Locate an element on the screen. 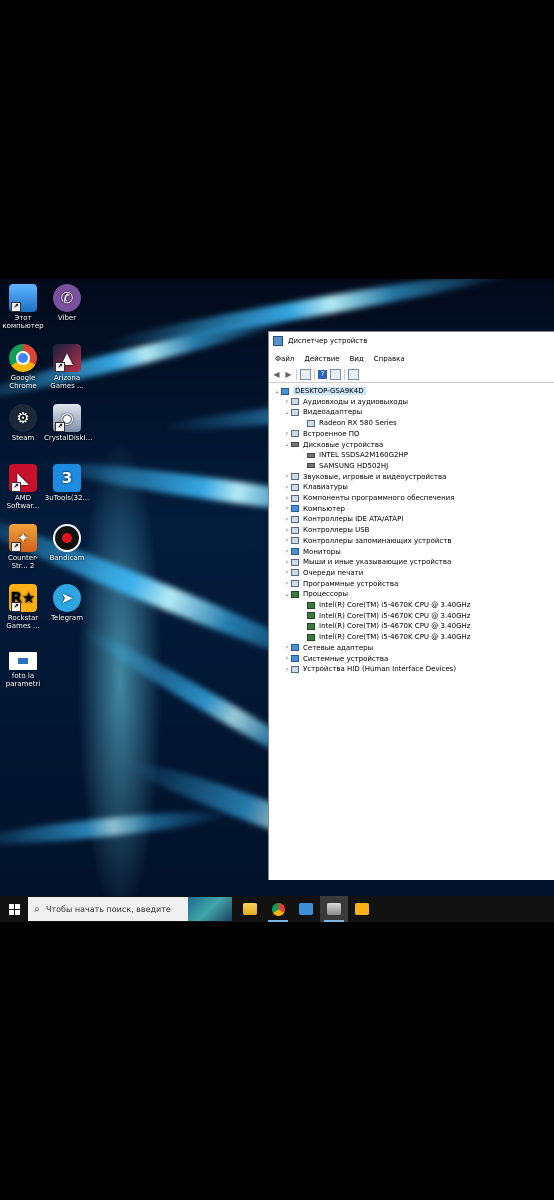 This screenshot has height=1200, width=554. desktop-icon-this-pc: ↗ Этот компьютер is located at coordinates (23, 307).